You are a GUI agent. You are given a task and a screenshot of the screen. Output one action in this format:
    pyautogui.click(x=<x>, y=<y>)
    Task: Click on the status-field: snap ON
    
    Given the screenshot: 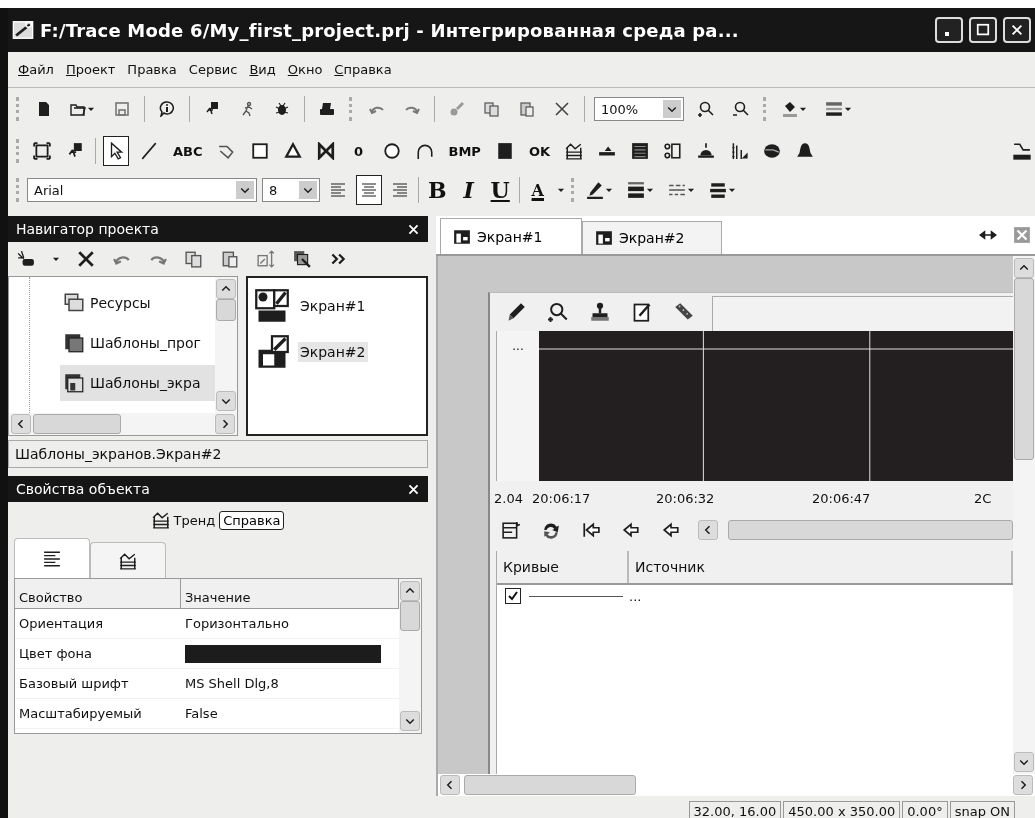 What is the action you would take?
    pyautogui.click(x=982, y=809)
    